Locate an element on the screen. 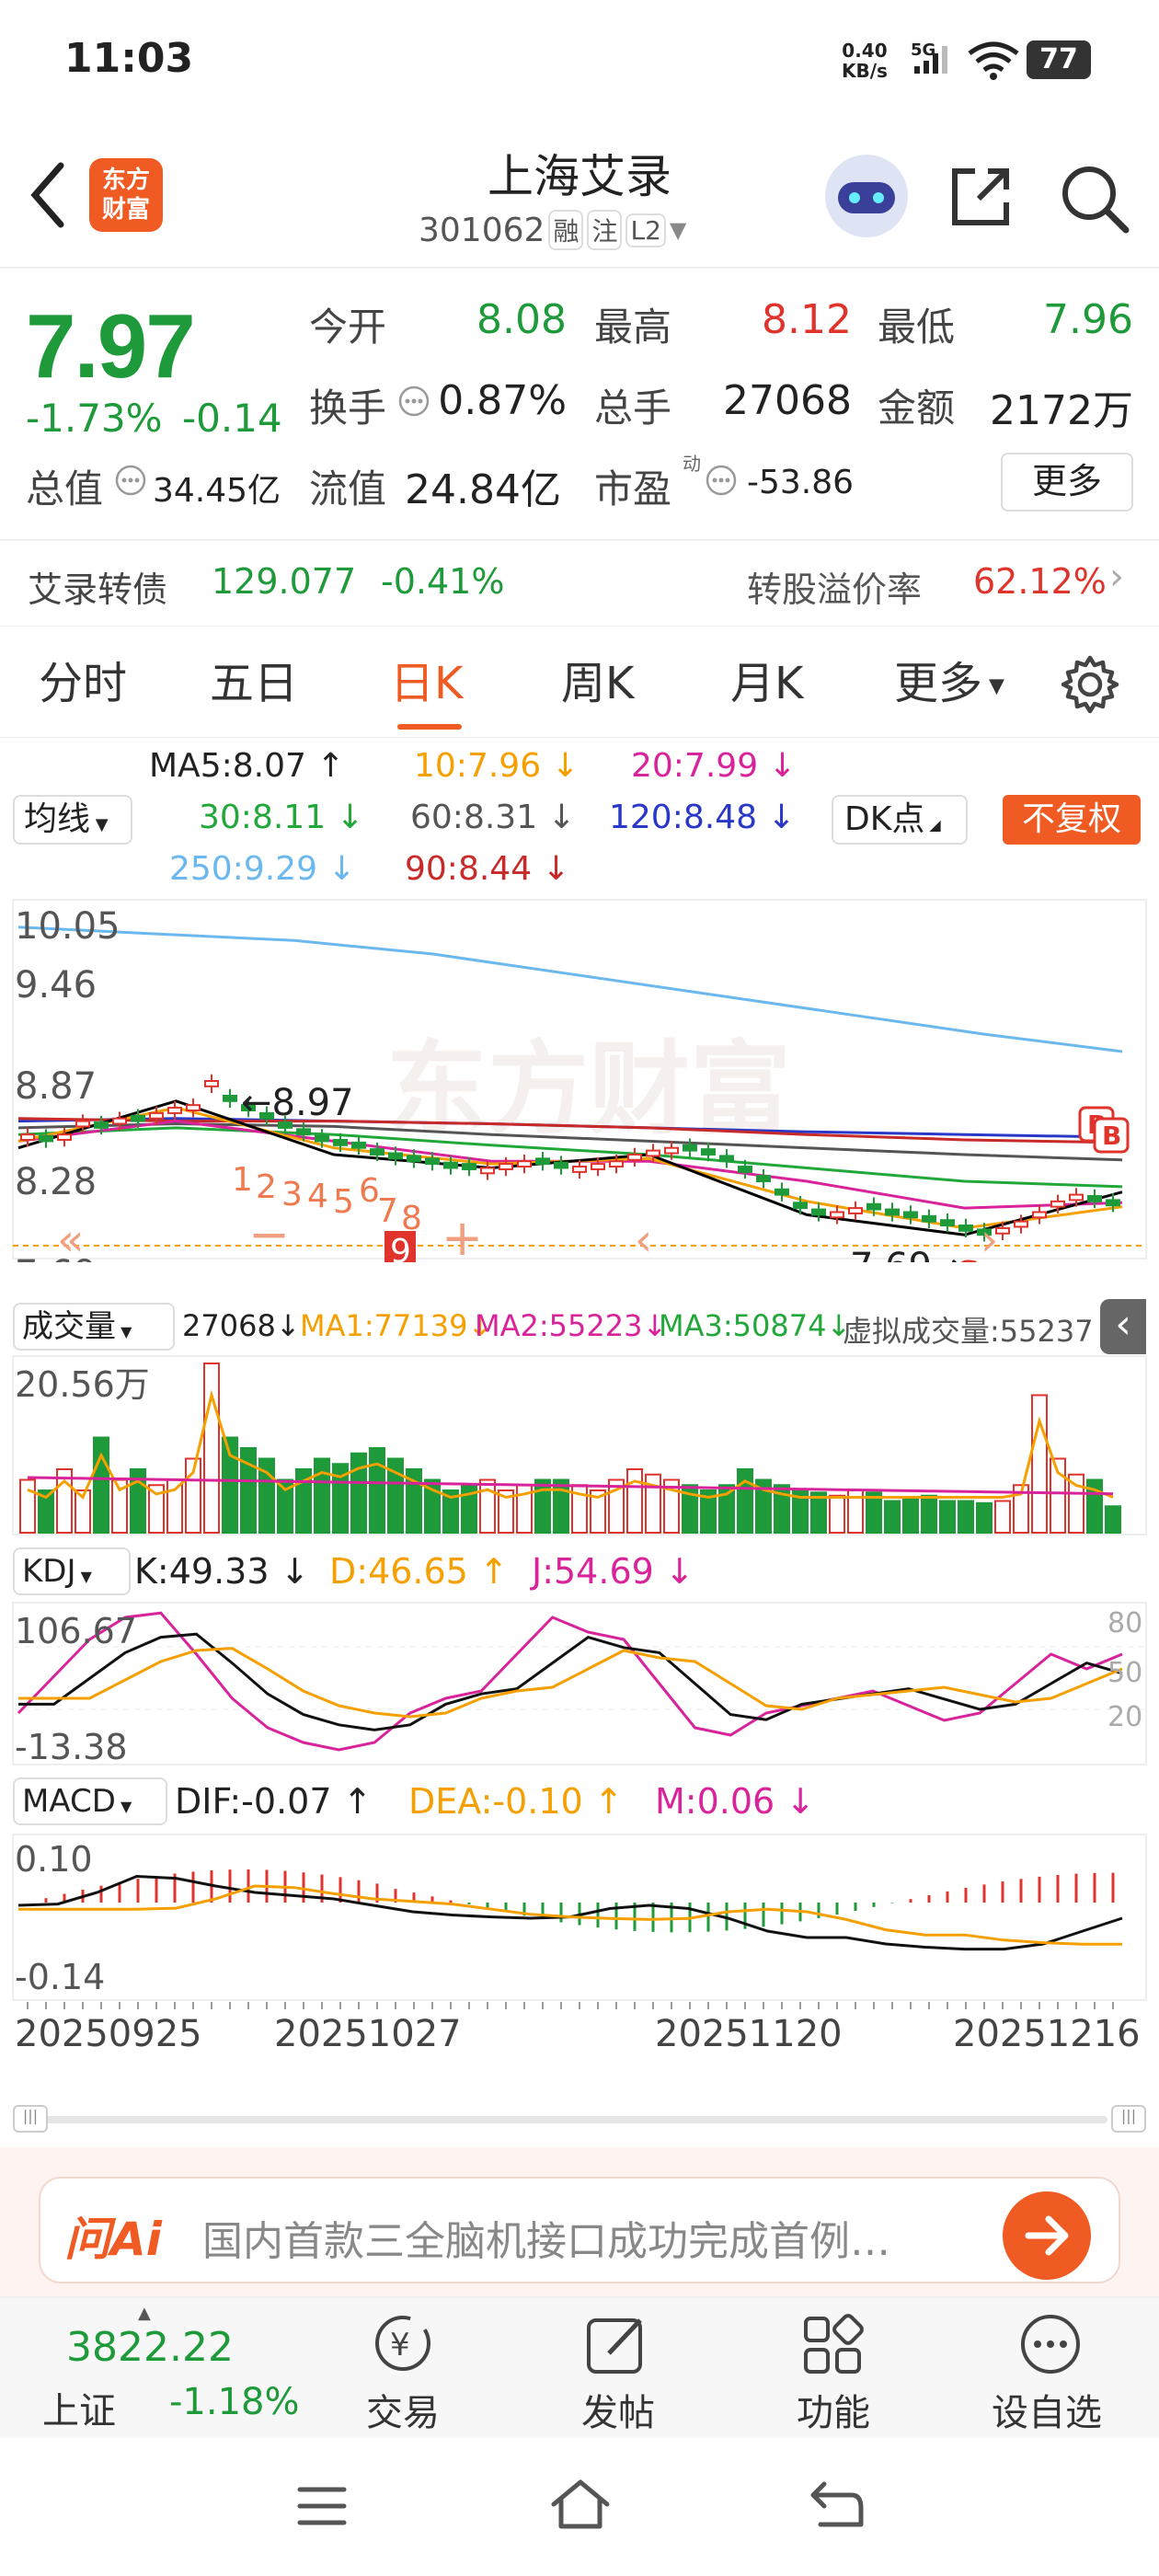 The height and width of the screenshot is (2576, 1159). search-icon is located at coordinates (1094, 199).